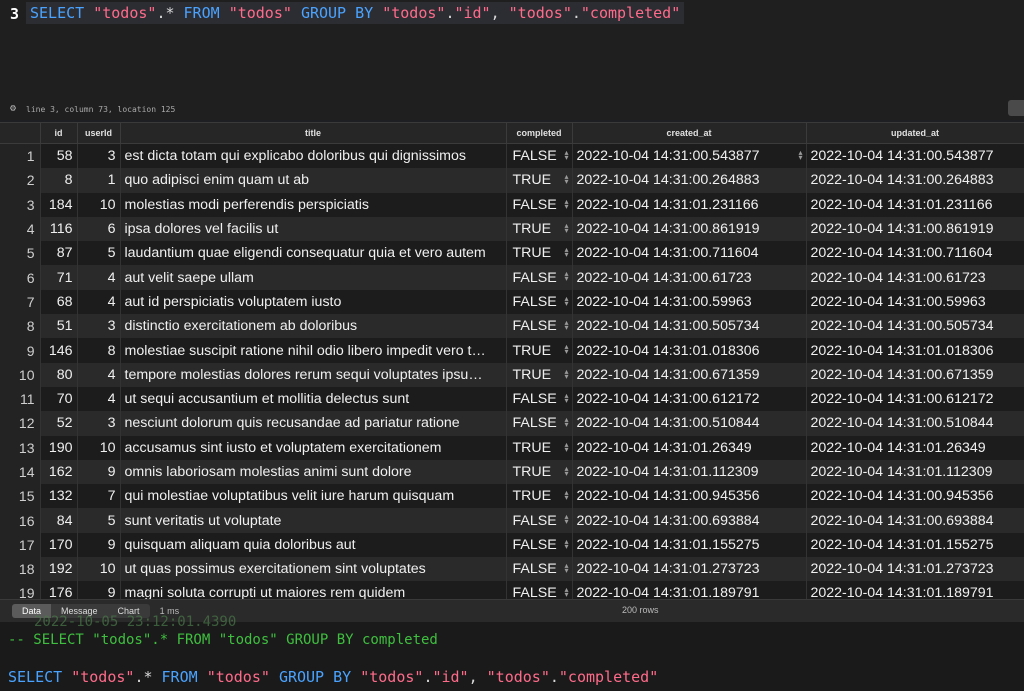 Image resolution: width=1024 pixels, height=691 pixels. What do you see at coordinates (313, 204) in the screenshot?
I see `cell-title: molestias modi perferendis perspiciatis` at bounding box center [313, 204].